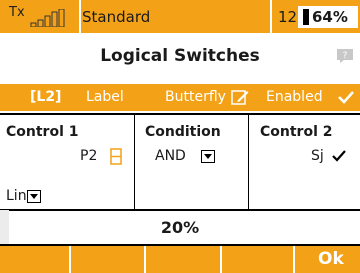  I want to click on model-name: Standard, so click(116, 17).